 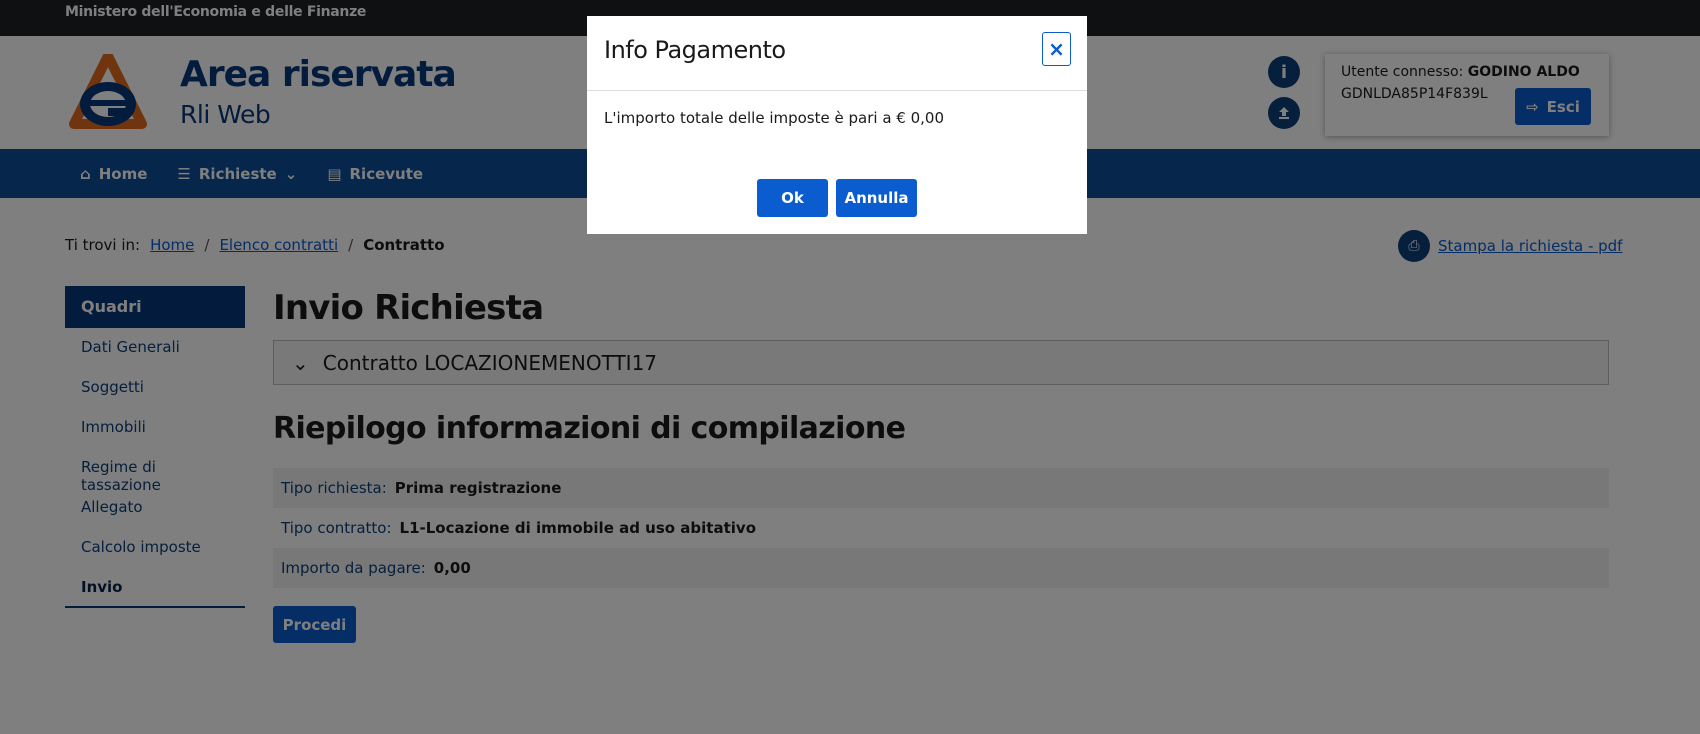 I want to click on ok-button: Ok, so click(x=792, y=198).